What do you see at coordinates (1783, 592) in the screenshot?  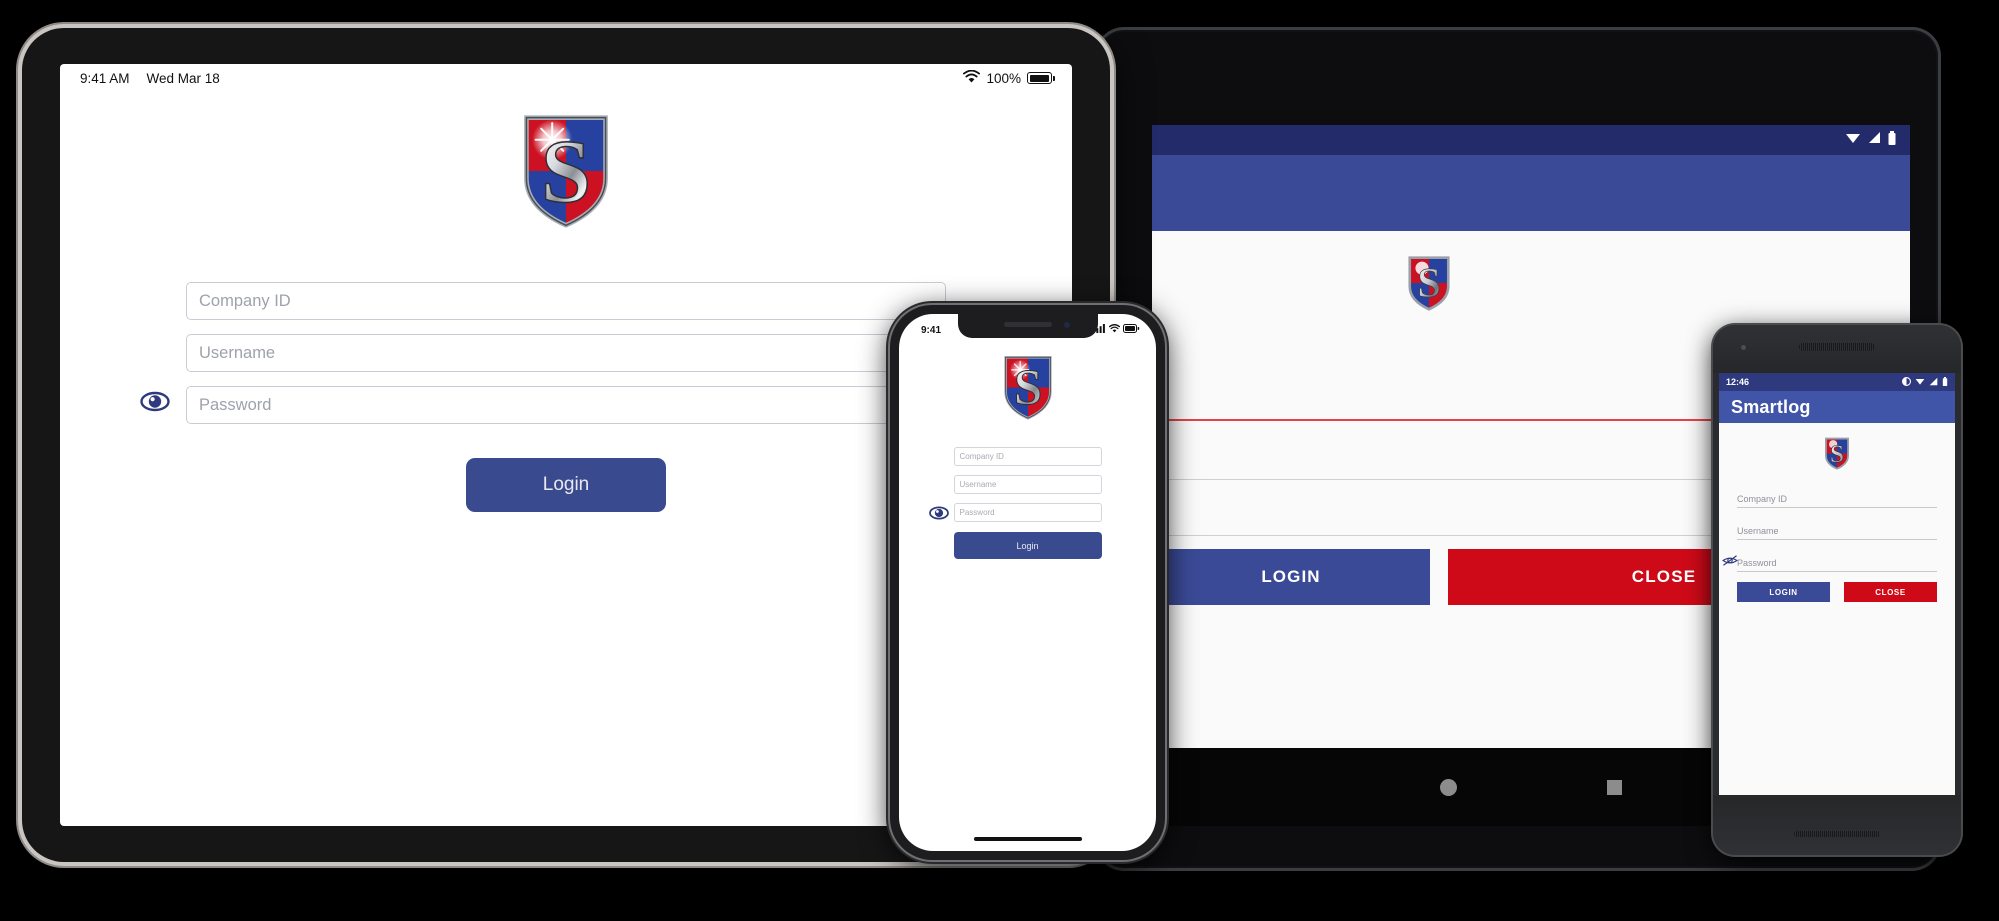 I see `android-phone-login-button: LOGIN` at bounding box center [1783, 592].